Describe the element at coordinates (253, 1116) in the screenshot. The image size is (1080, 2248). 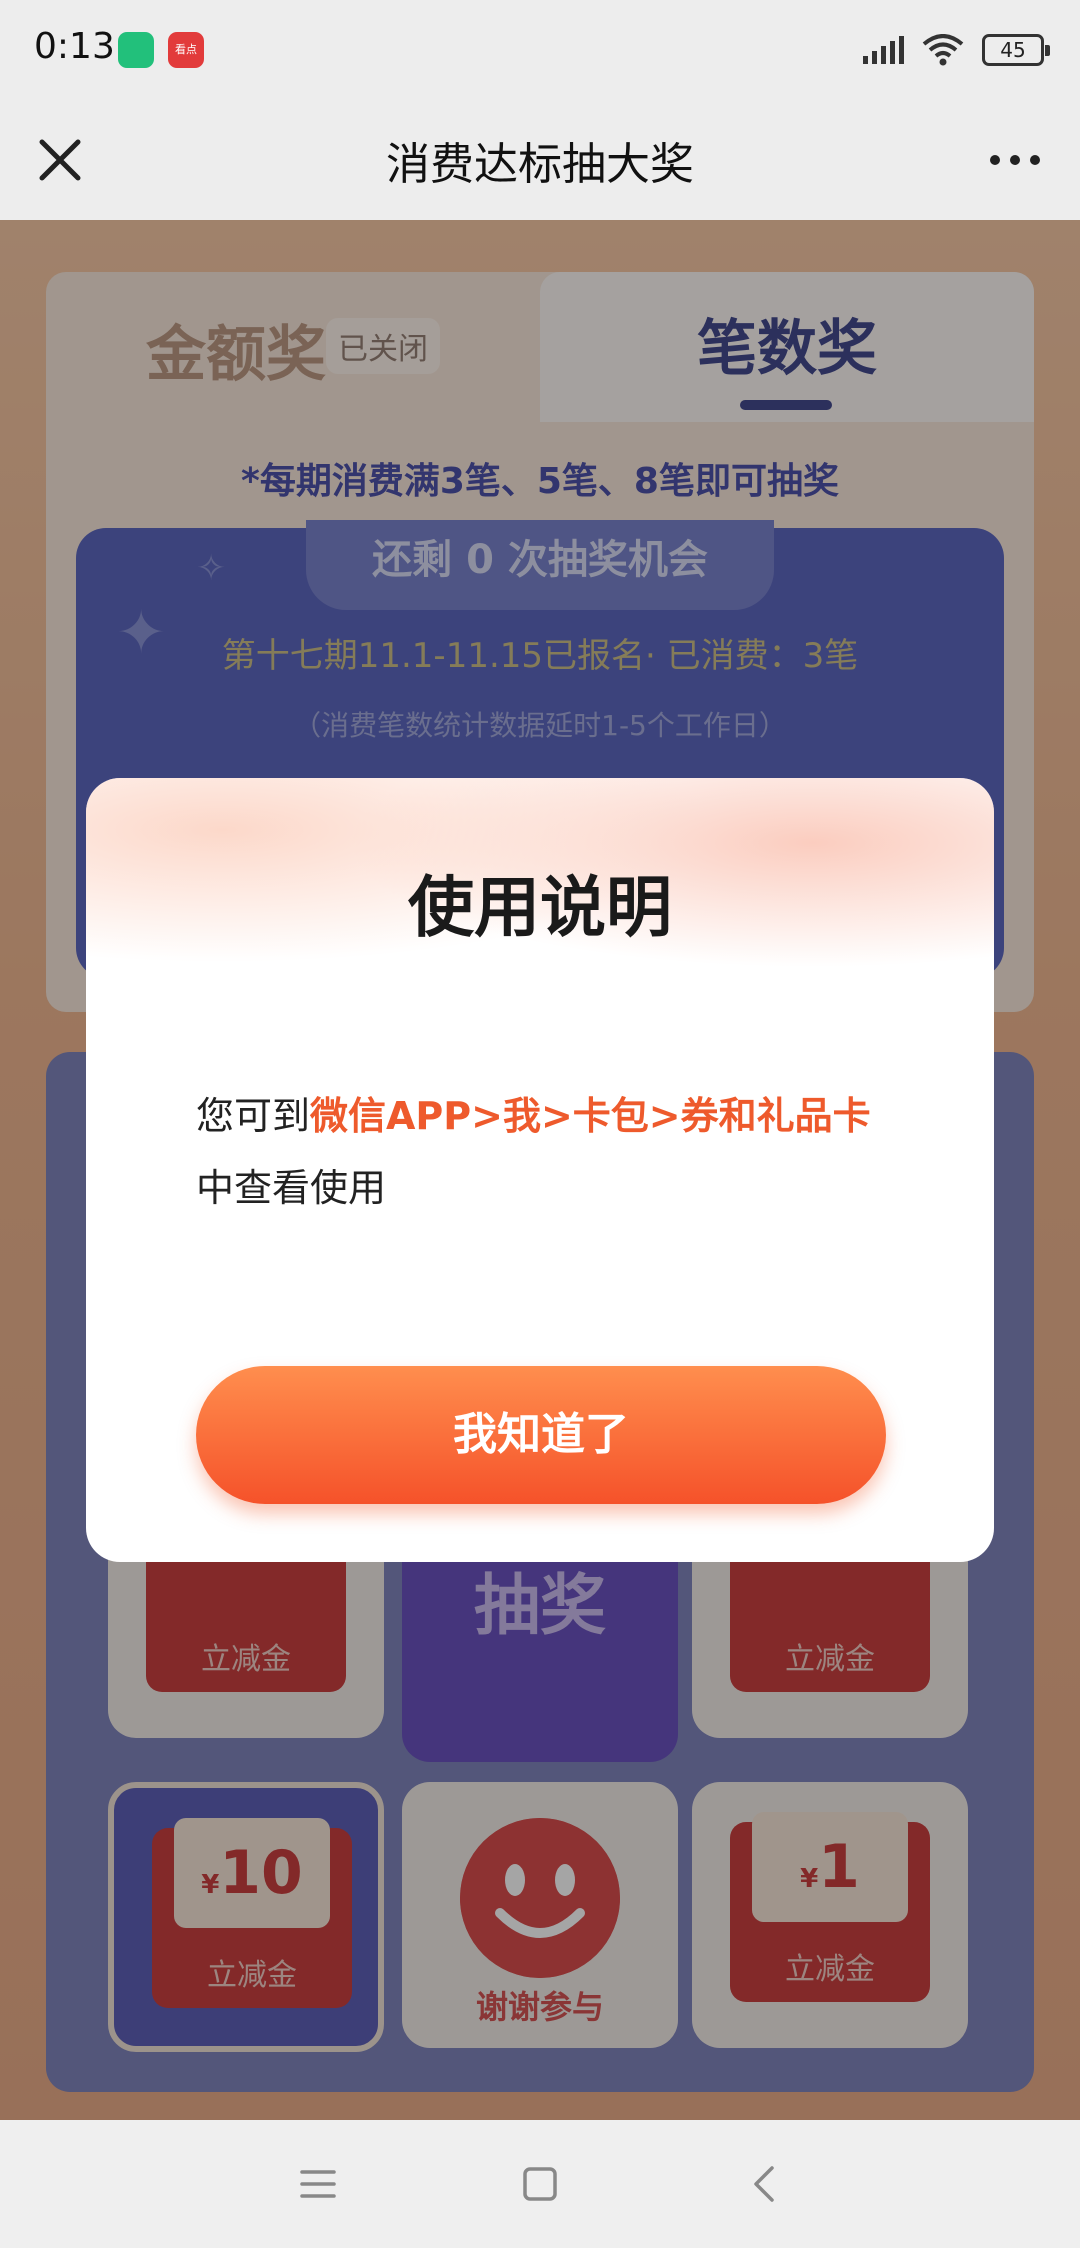
I see `body-prefix: 您可到` at that location.